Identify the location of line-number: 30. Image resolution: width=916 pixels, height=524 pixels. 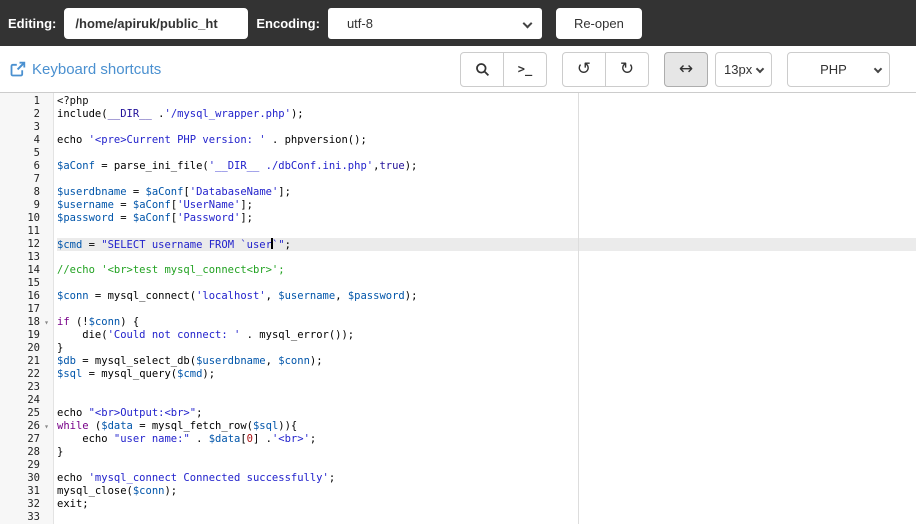
(26, 478).